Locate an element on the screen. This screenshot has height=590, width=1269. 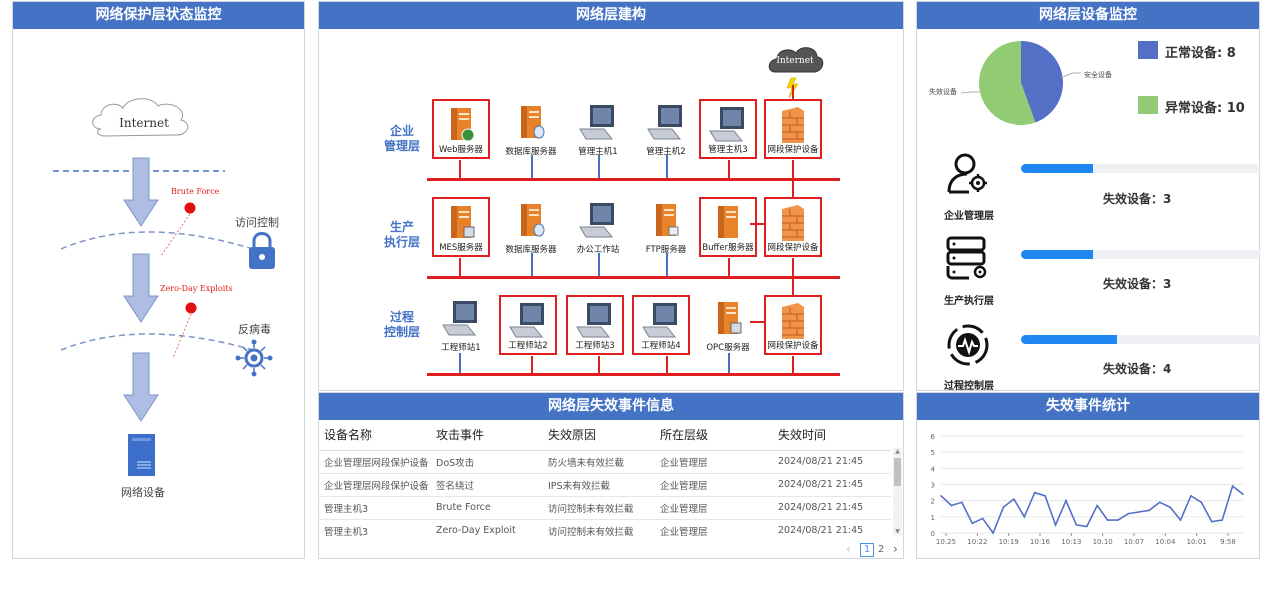
device-label: 工程师站4 is located at coordinates (661, 346).